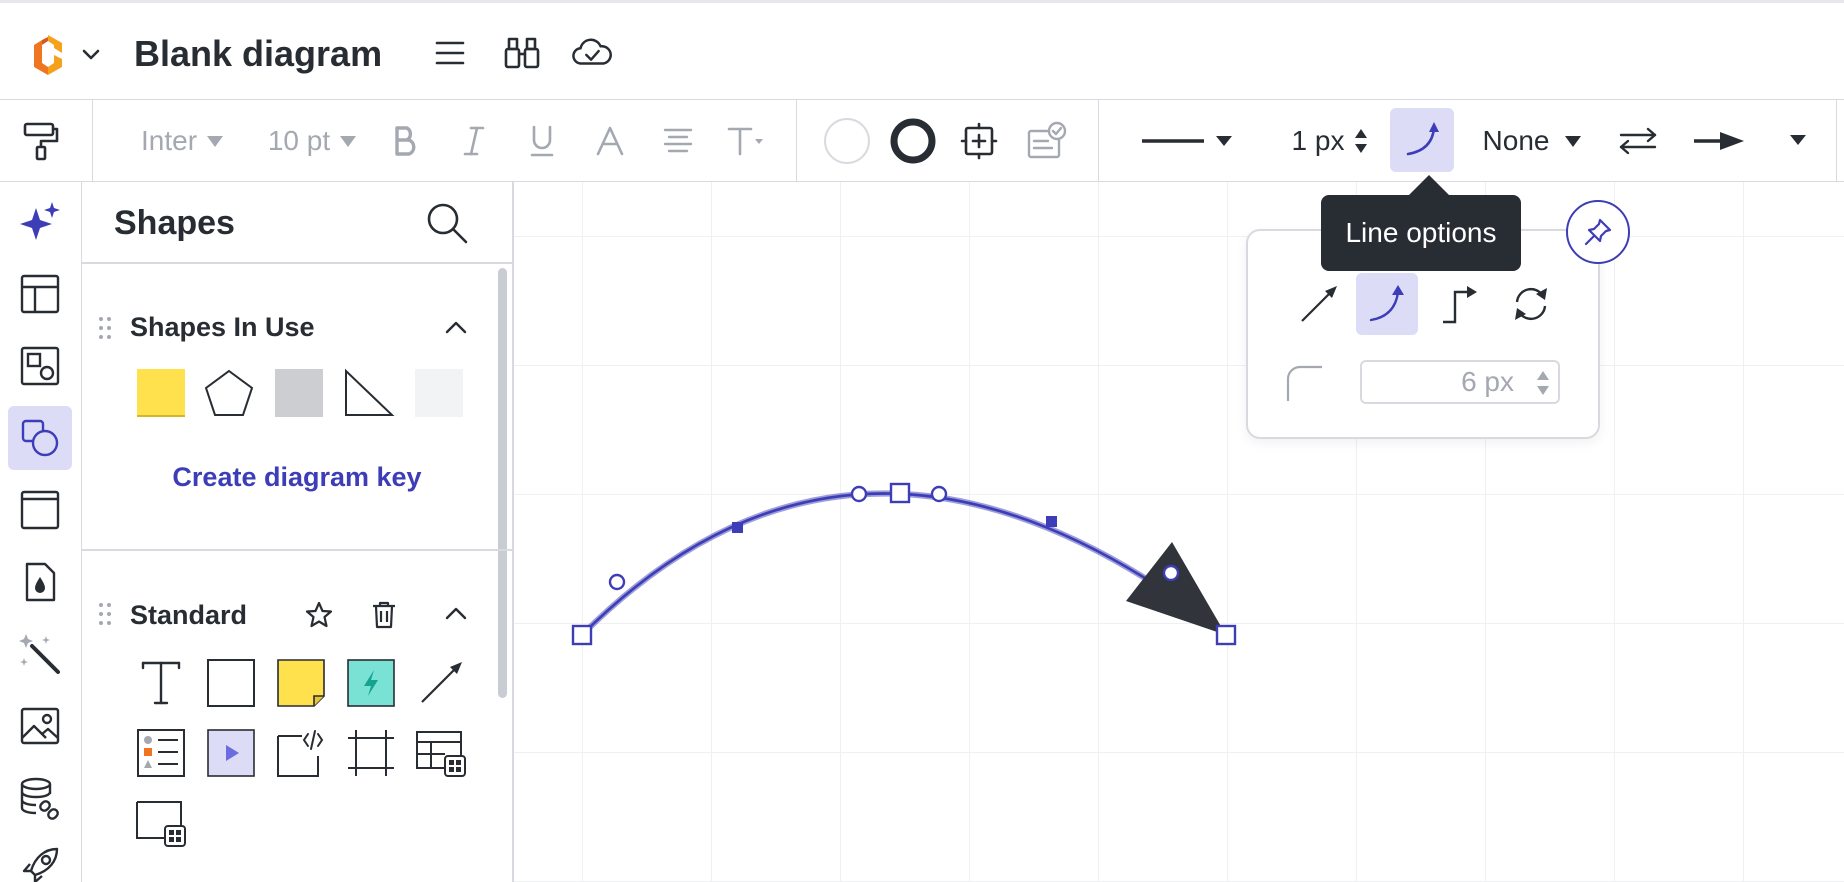  I want to click on create-diagram-key-link: Create diagram key, so click(297, 477).